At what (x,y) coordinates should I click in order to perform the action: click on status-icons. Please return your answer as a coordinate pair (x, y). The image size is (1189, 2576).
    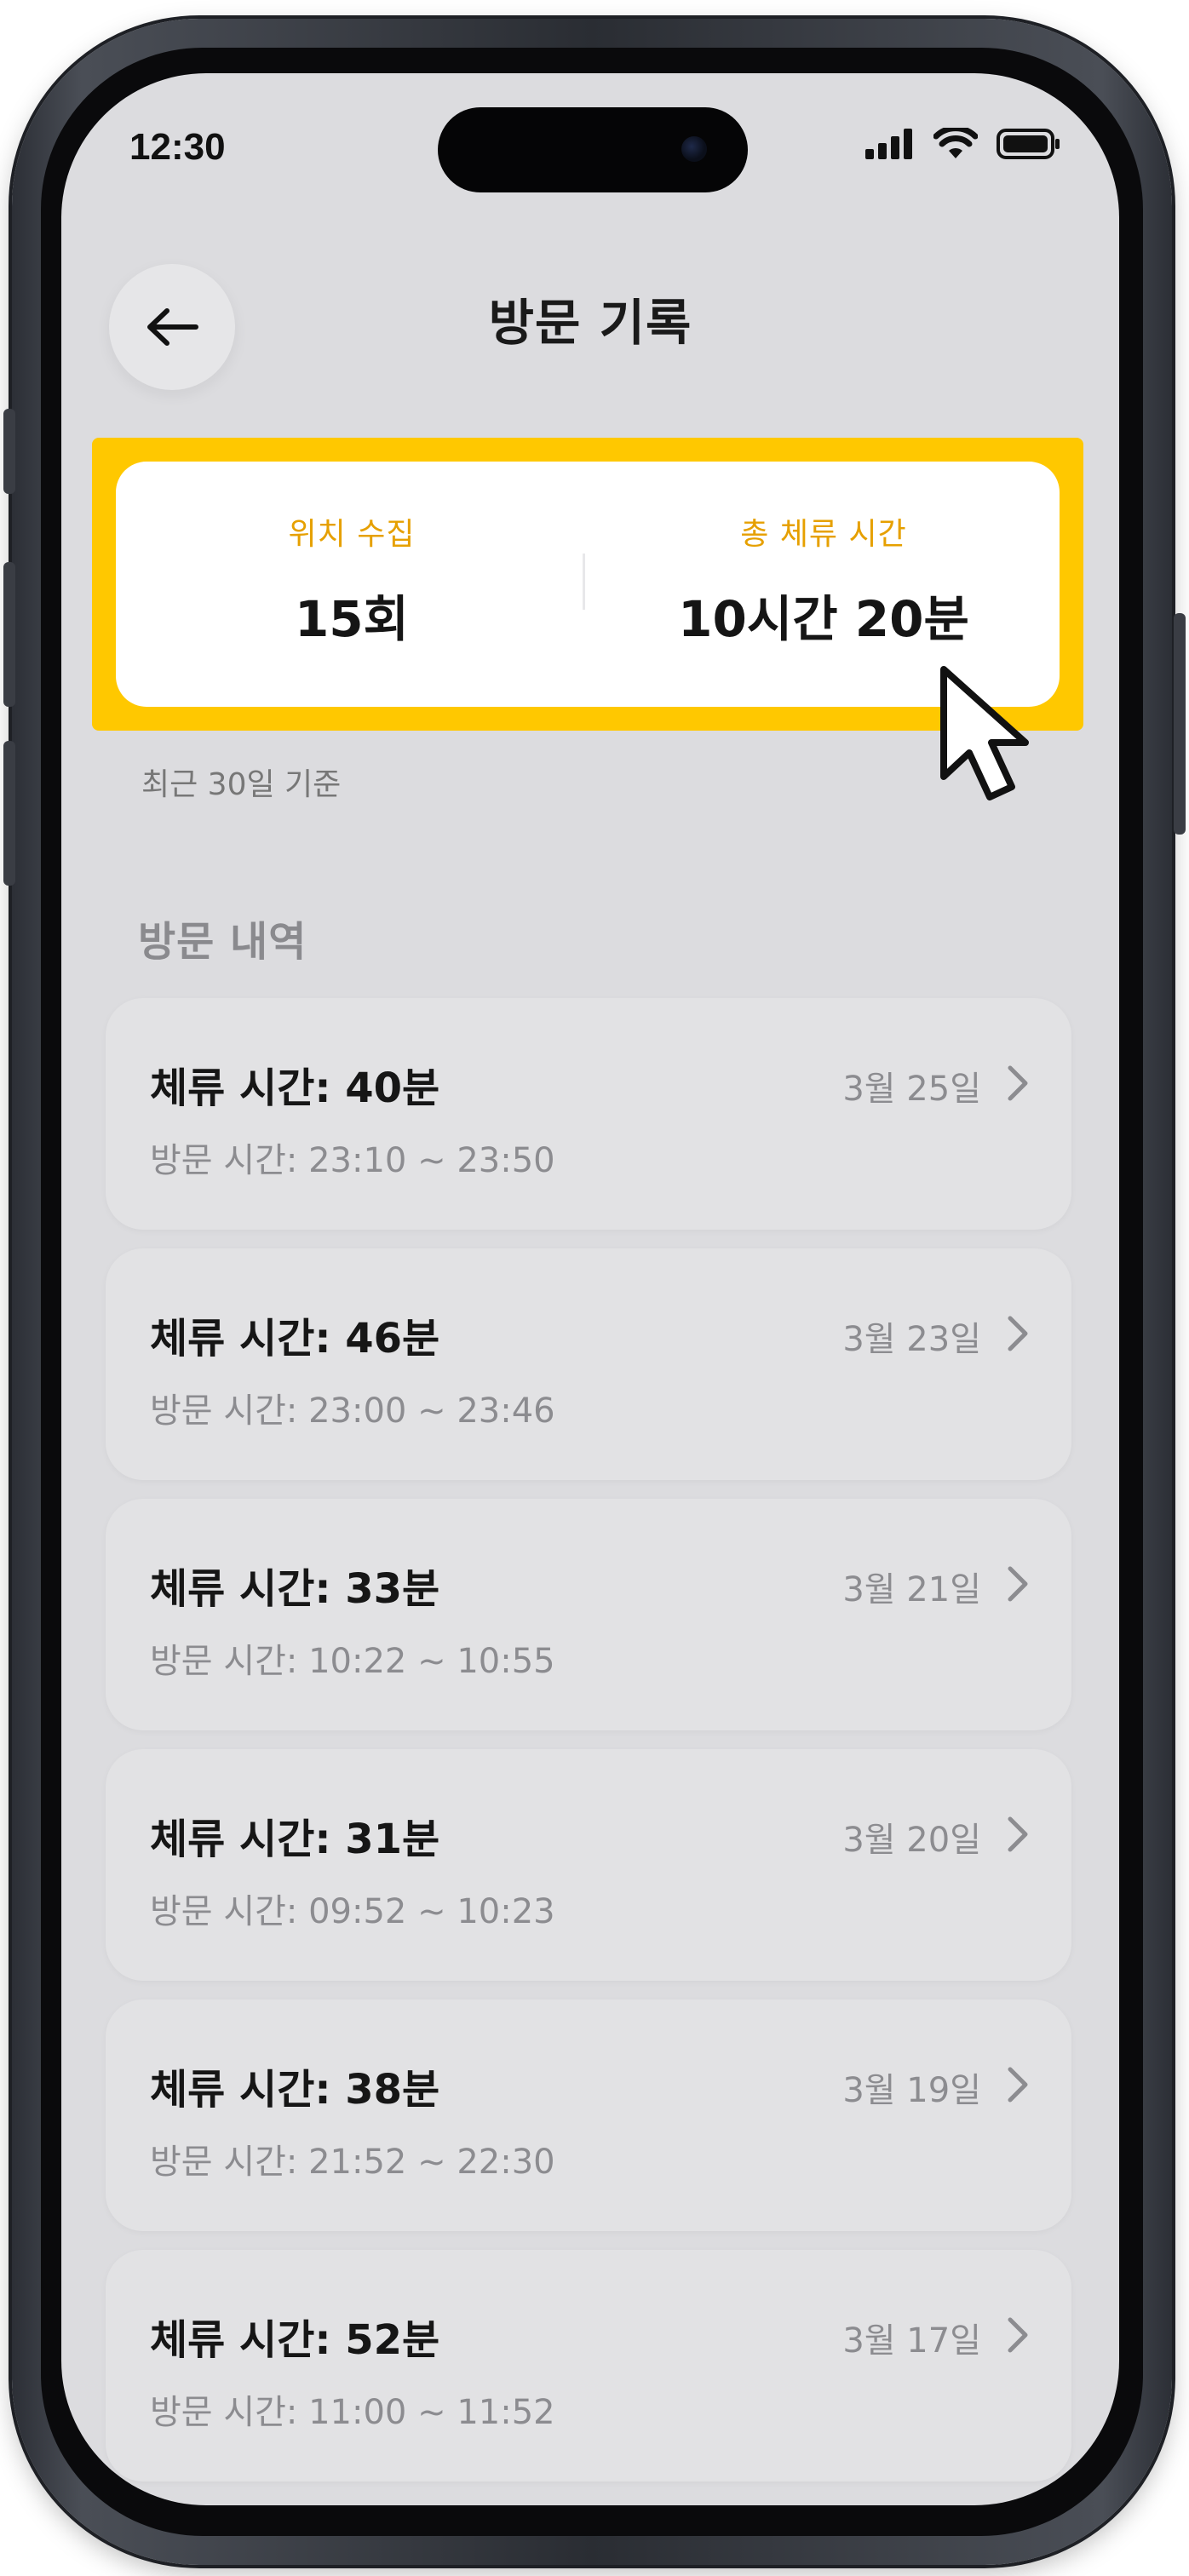
    Looking at the image, I should click on (963, 144).